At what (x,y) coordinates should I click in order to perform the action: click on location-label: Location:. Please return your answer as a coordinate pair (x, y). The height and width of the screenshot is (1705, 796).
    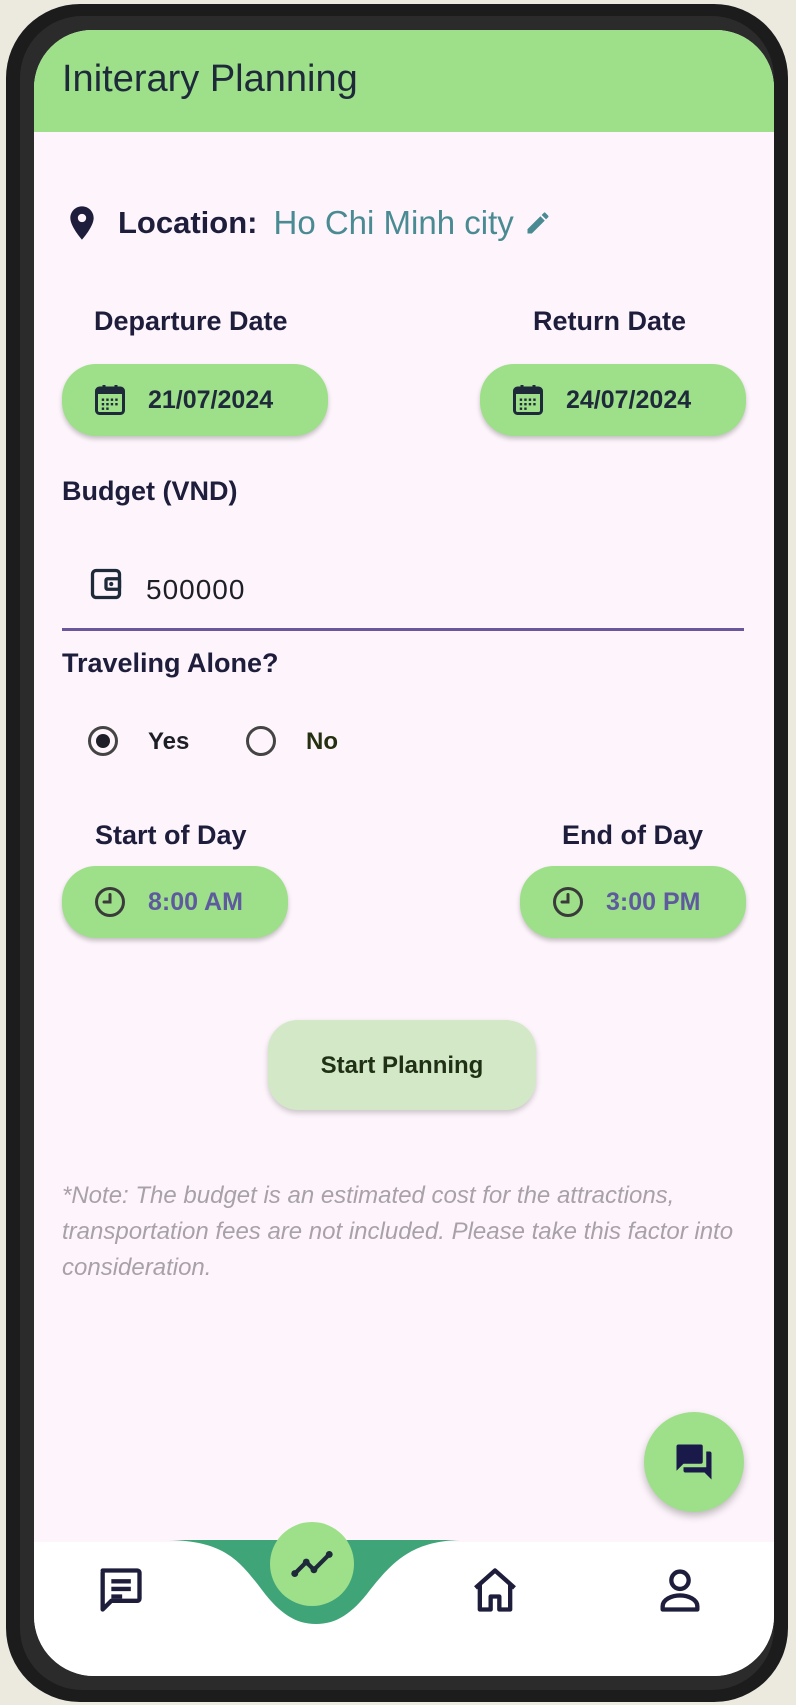
    Looking at the image, I should click on (188, 222).